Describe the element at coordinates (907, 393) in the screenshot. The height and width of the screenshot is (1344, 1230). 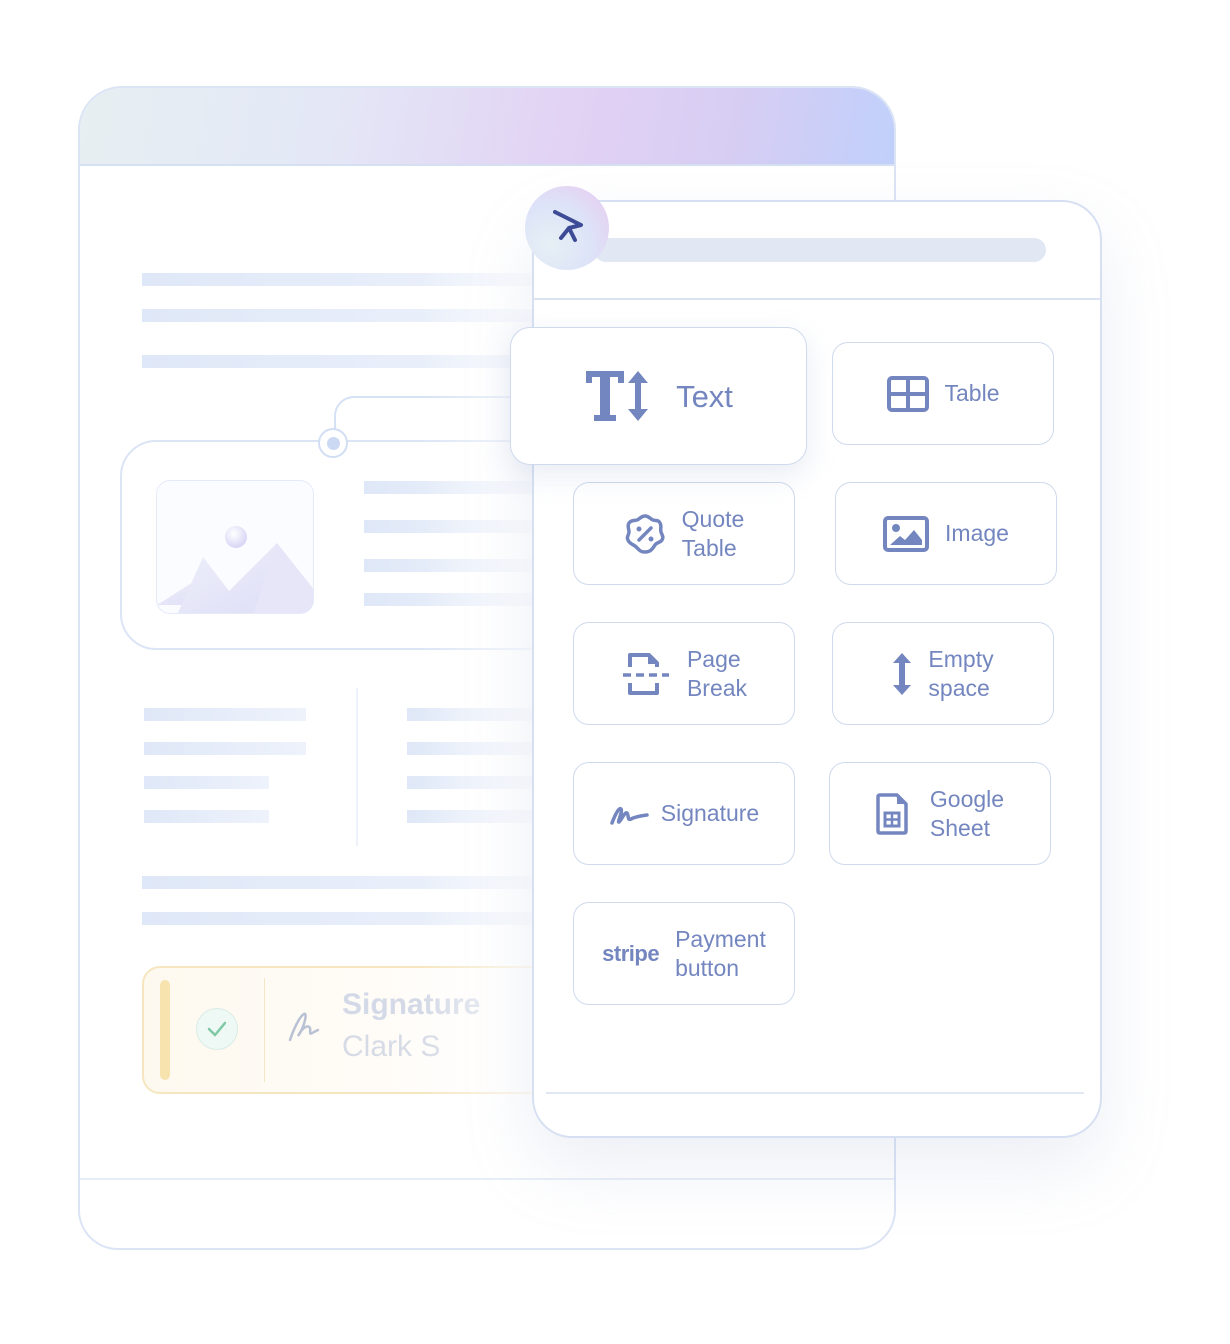
I see `table-icon` at that location.